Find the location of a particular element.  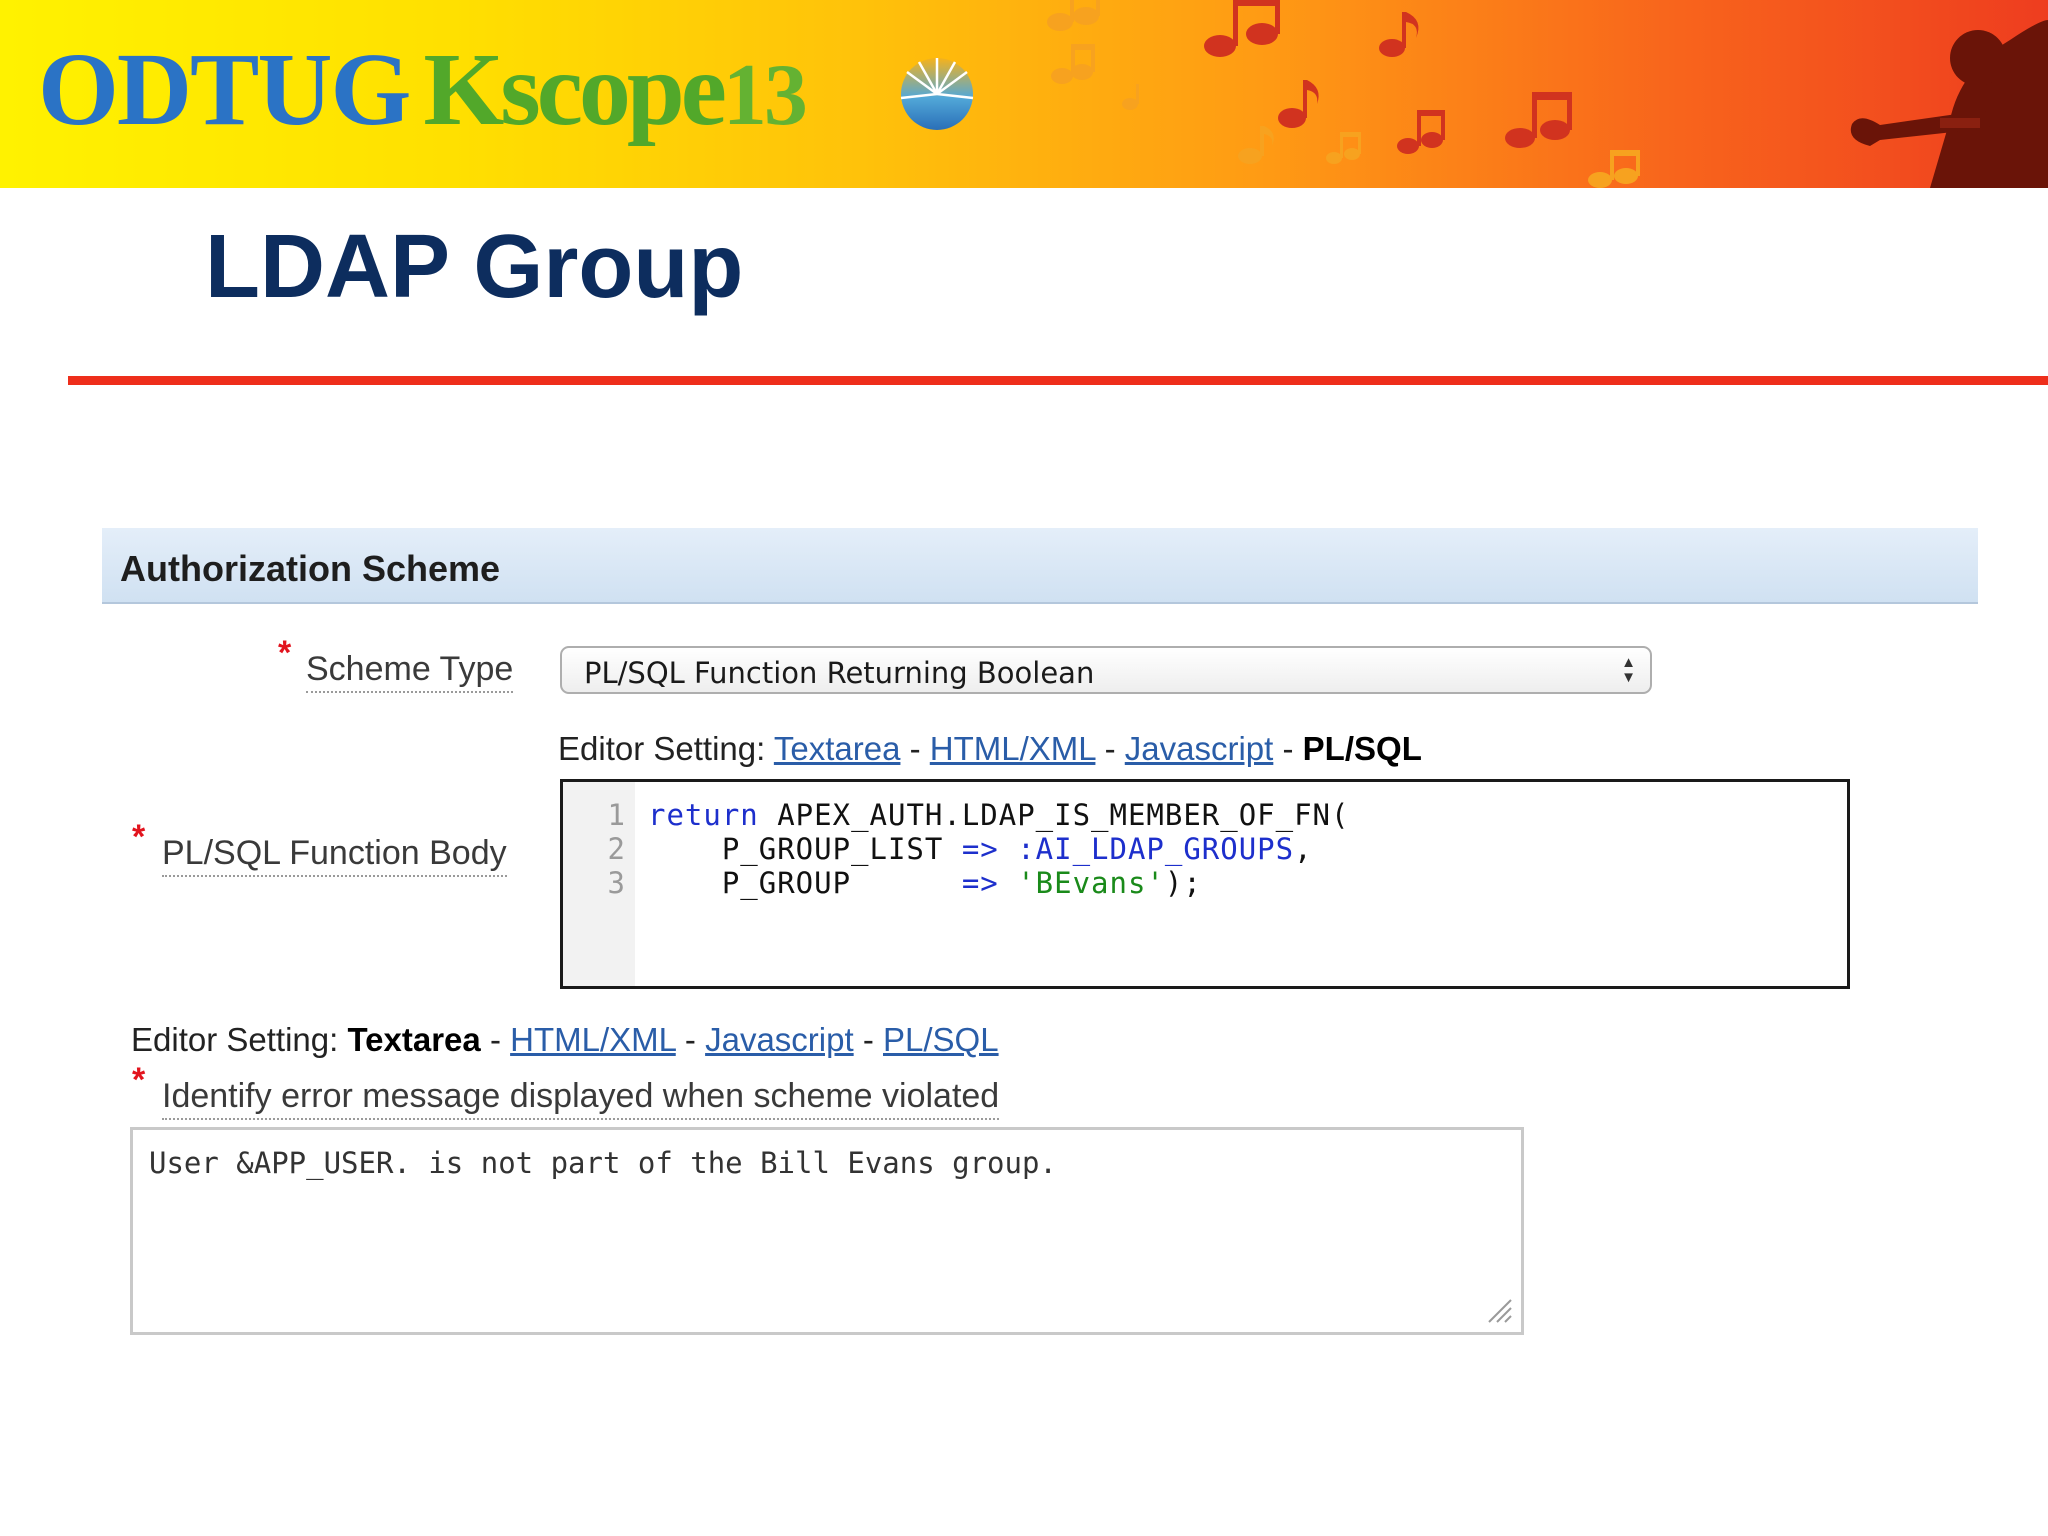

scheme-type-selected-value: PL/SQL Function Returning Boolean is located at coordinates (839, 673).